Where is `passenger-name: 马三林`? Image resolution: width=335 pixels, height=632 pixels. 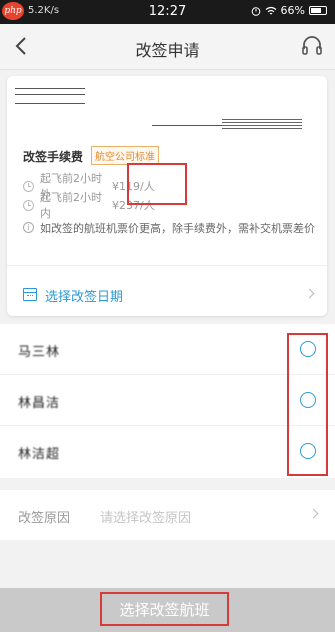 passenger-name: 马三林 is located at coordinates (39, 352).